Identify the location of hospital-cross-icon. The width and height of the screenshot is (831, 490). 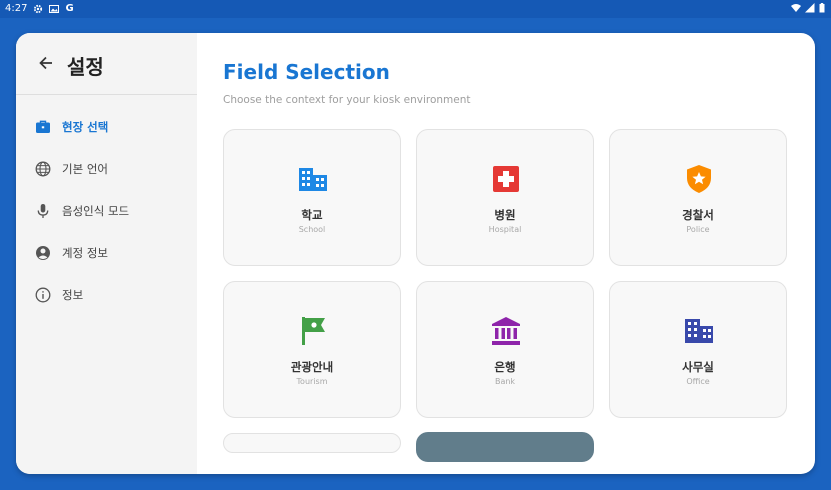
(506, 179).